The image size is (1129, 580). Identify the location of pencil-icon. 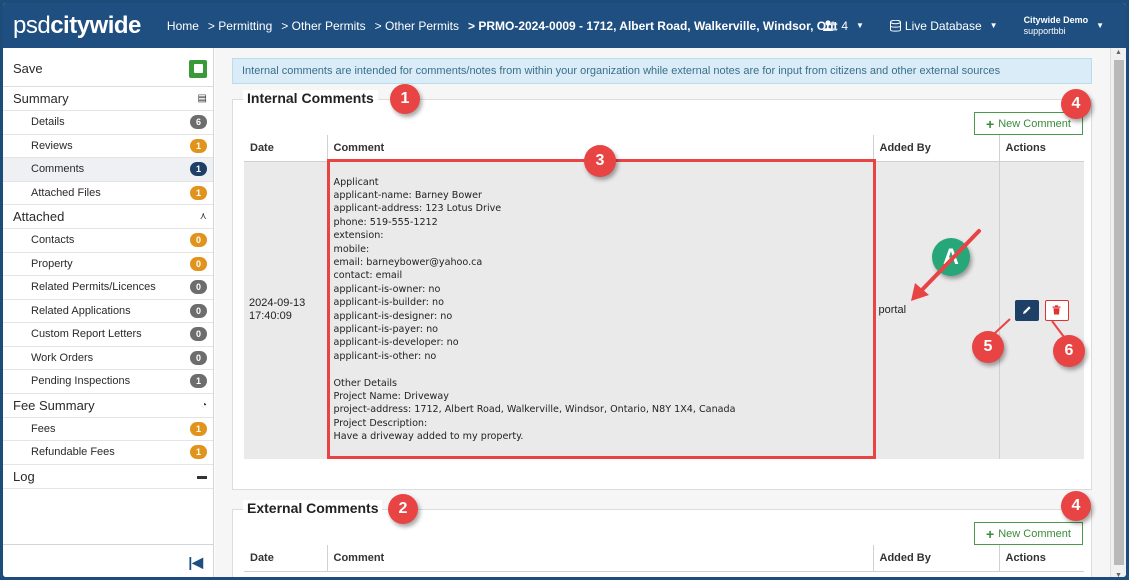
(1026, 310).